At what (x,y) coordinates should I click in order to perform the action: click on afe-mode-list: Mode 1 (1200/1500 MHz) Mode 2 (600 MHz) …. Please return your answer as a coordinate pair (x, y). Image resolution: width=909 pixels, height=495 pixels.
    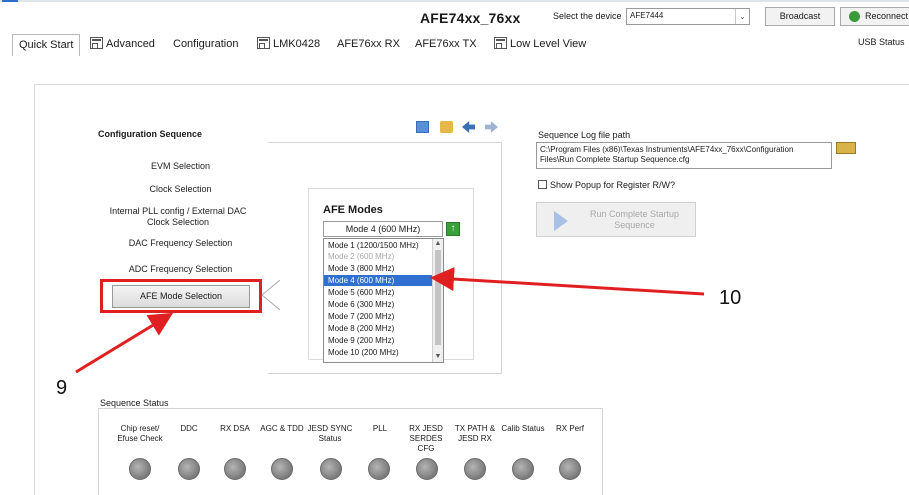
    Looking at the image, I should click on (383, 300).